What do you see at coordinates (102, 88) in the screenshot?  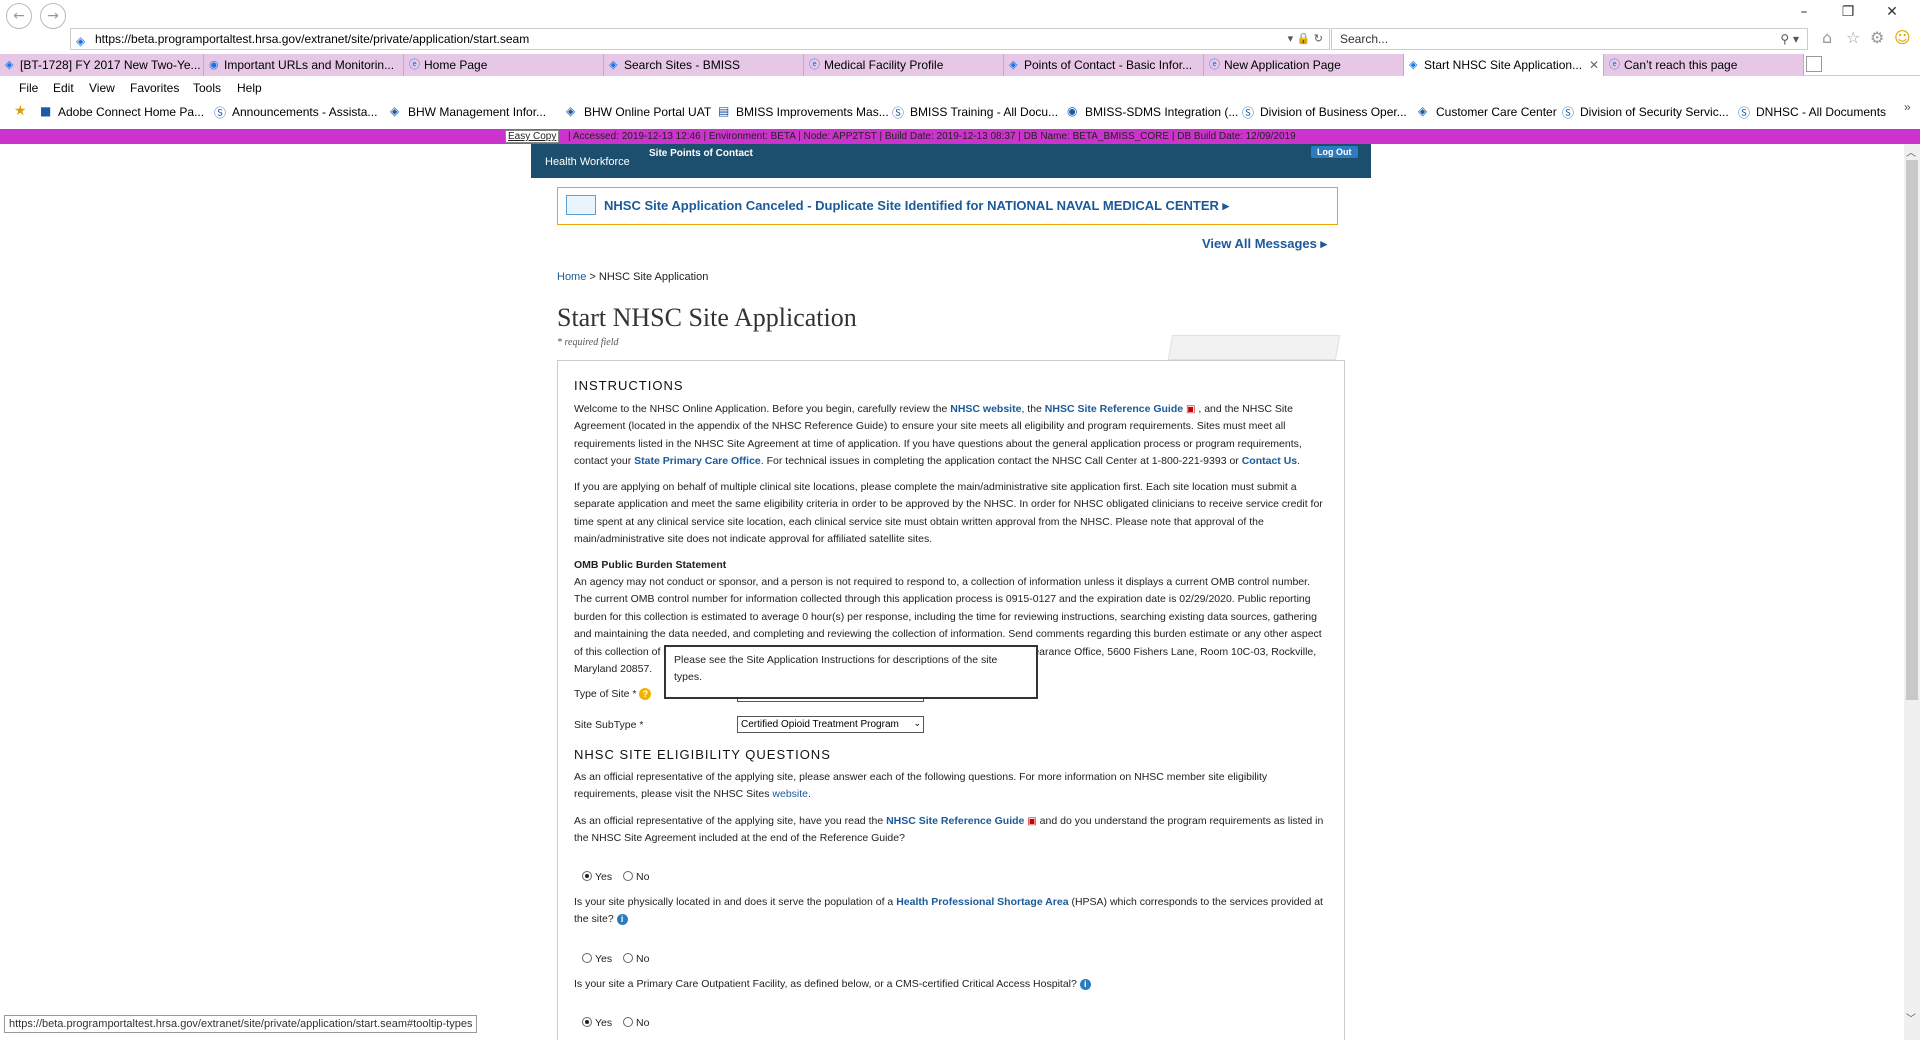 I see `menu-view: View` at bounding box center [102, 88].